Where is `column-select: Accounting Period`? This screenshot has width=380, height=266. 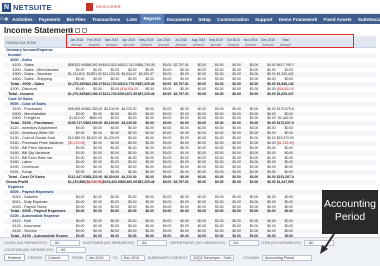
column-select: Accounting Period is located at coordinates (287, 257).